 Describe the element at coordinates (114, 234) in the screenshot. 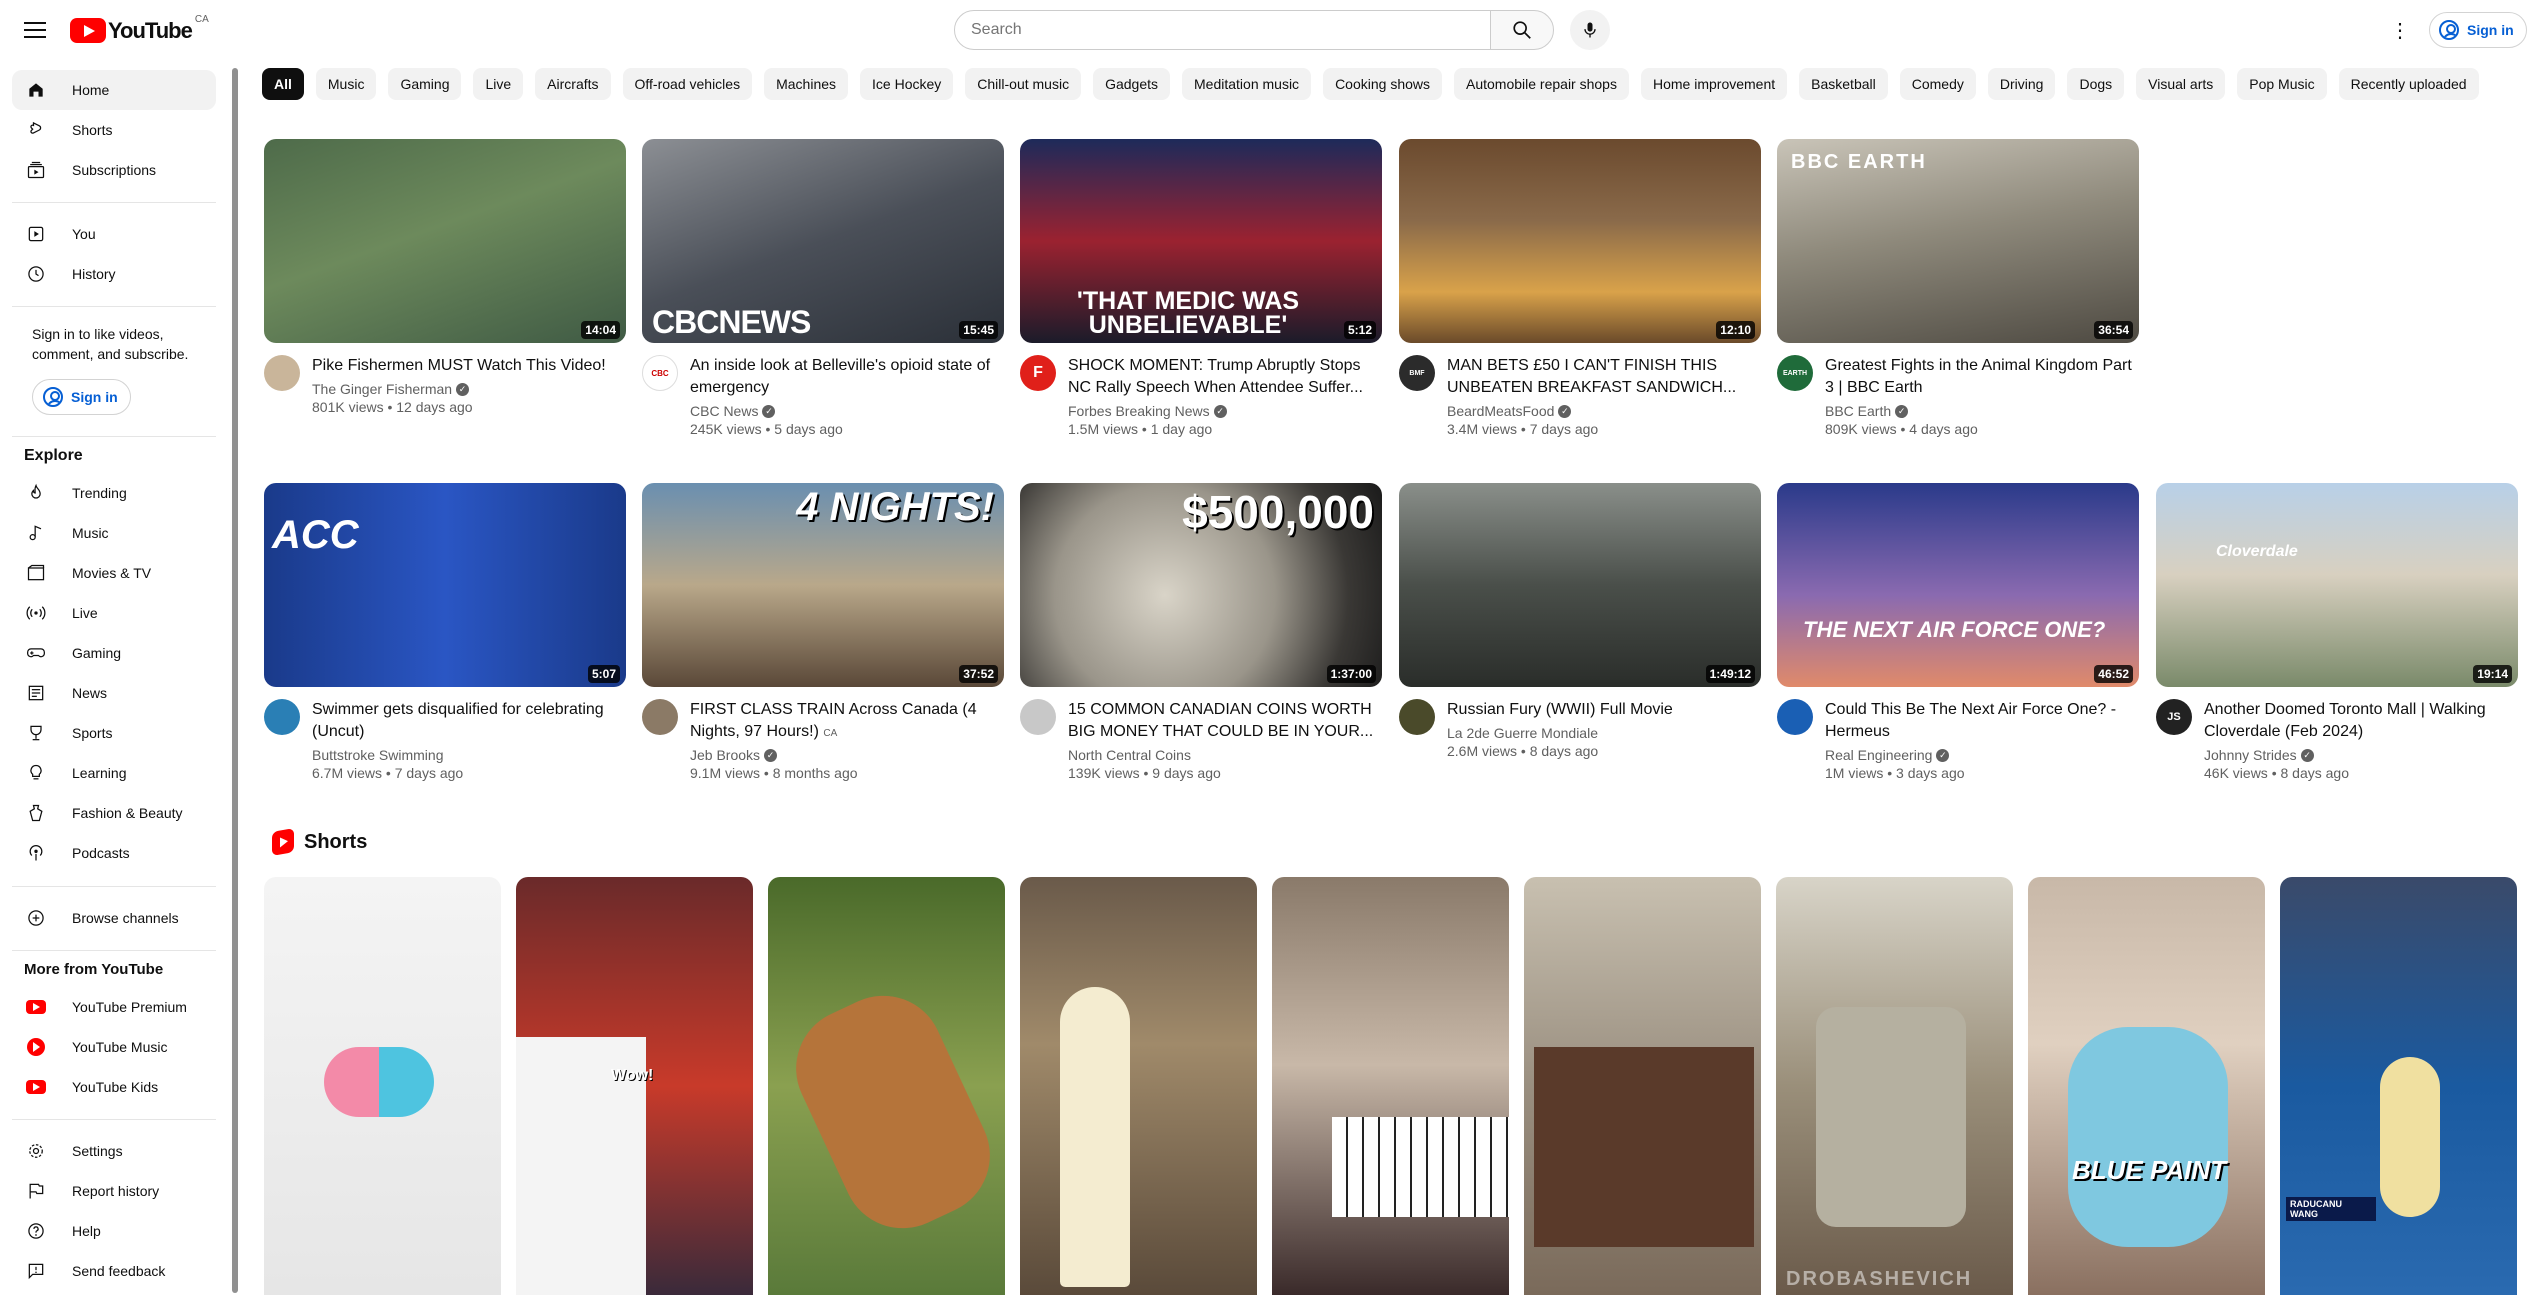

I see `sidebar-item-you: You` at that location.